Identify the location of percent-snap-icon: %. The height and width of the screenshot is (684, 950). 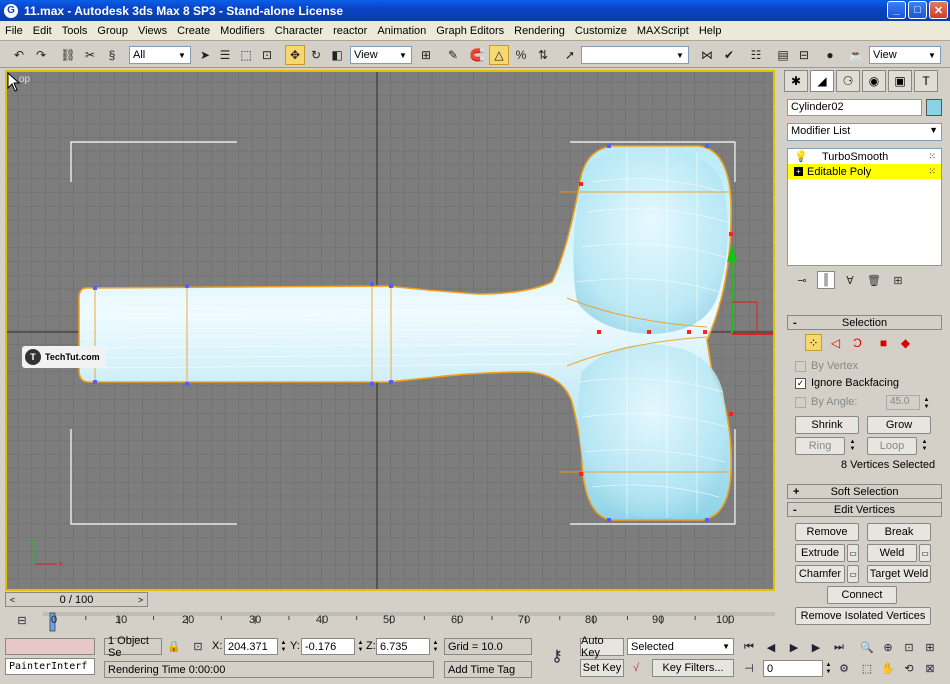
(521, 55).